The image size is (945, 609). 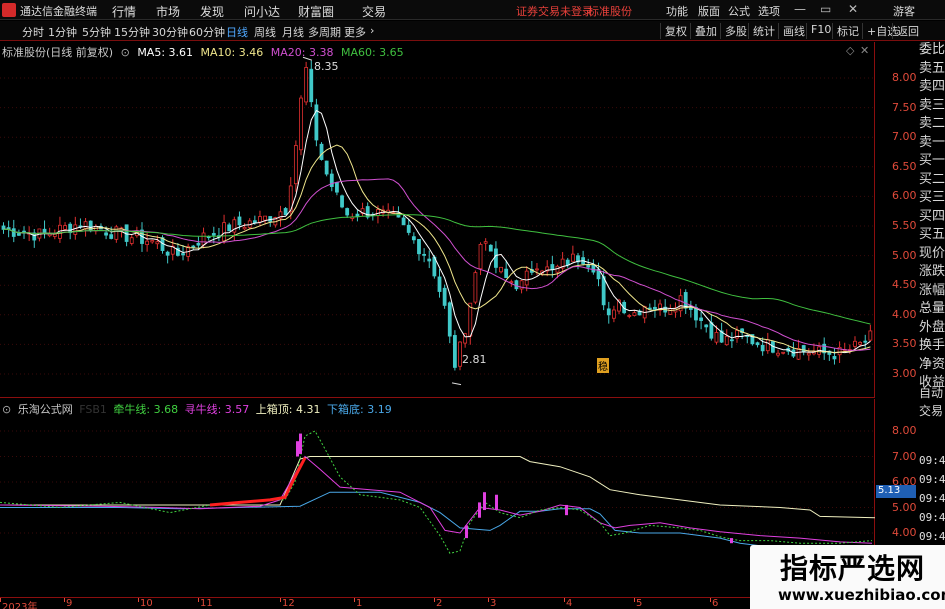 What do you see at coordinates (265, 32) in the screenshot?
I see `period-weekly: 周线` at bounding box center [265, 32].